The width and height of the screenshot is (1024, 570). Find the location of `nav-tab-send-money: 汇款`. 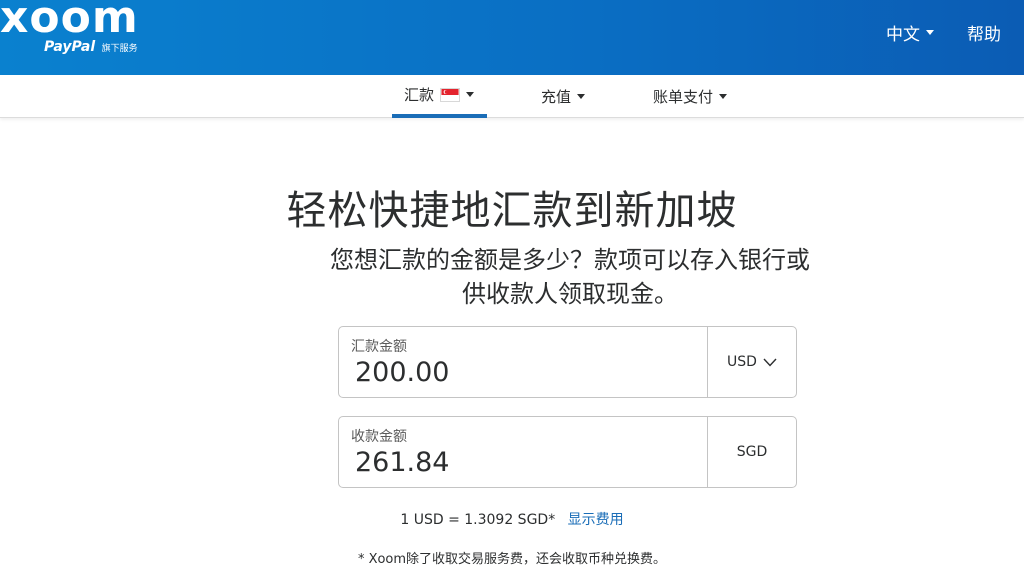

nav-tab-send-money: 汇款 is located at coordinates (439, 96).